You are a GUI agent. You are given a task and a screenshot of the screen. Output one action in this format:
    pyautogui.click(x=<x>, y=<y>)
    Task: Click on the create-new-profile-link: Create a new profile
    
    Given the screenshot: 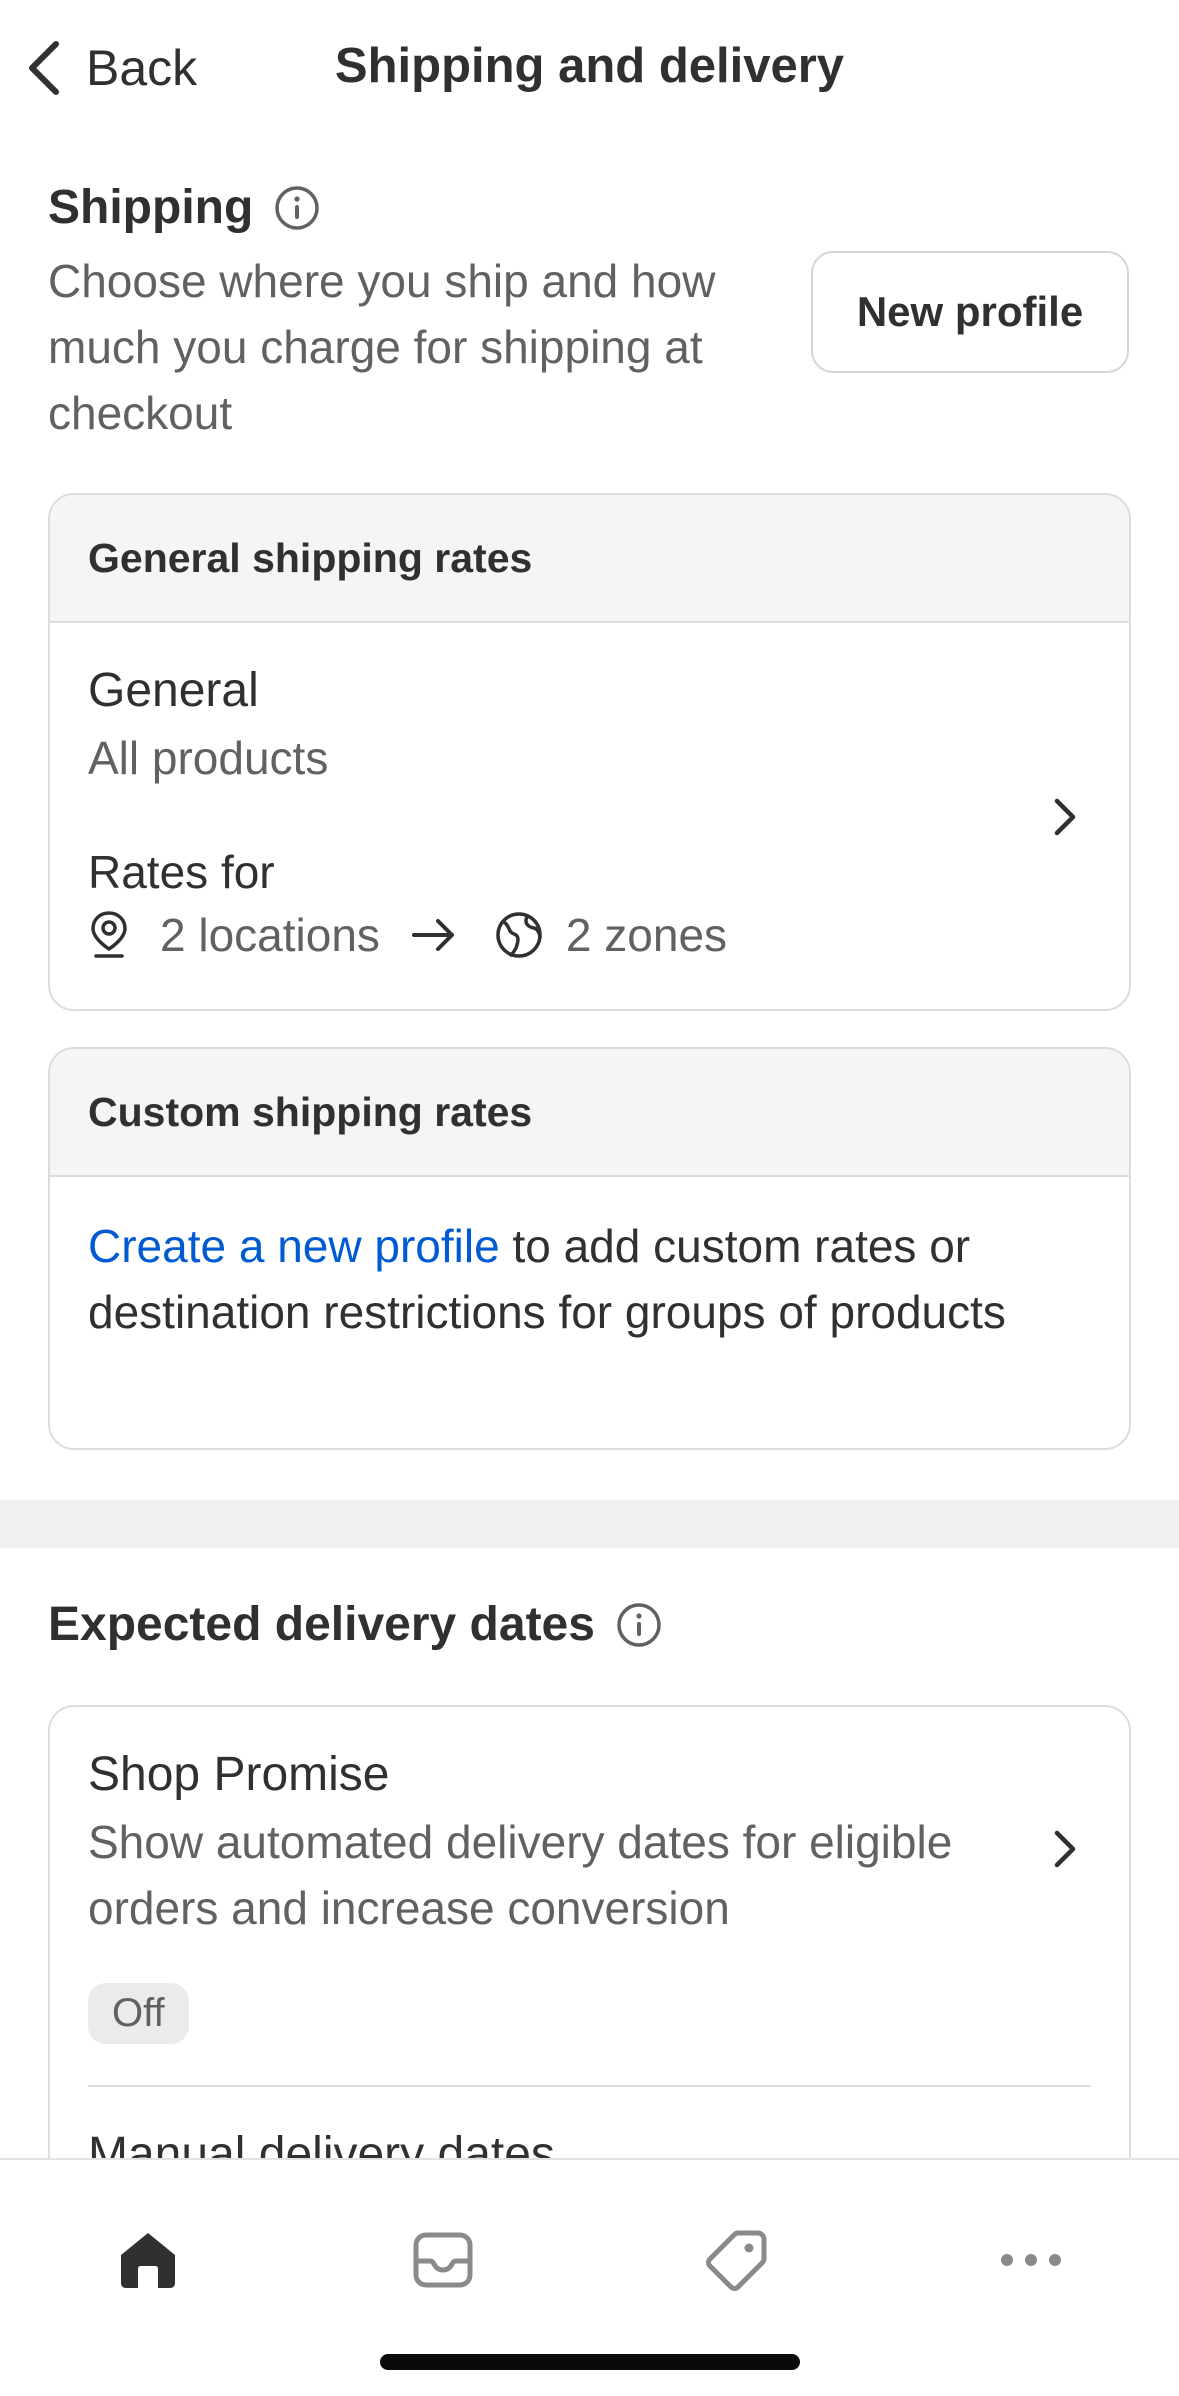 What is the action you would take?
    pyautogui.click(x=294, y=1246)
    